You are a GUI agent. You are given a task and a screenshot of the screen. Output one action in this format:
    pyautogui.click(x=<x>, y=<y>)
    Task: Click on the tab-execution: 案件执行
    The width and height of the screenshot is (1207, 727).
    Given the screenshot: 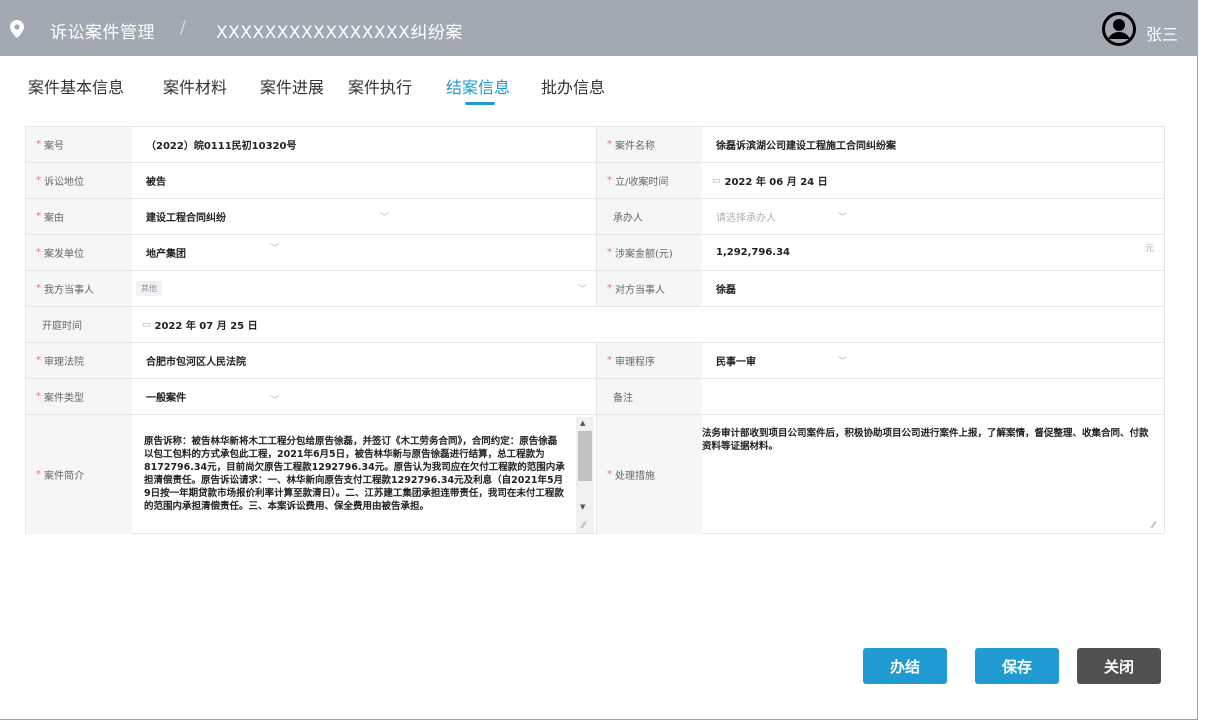 What is the action you would take?
    pyautogui.click(x=380, y=86)
    